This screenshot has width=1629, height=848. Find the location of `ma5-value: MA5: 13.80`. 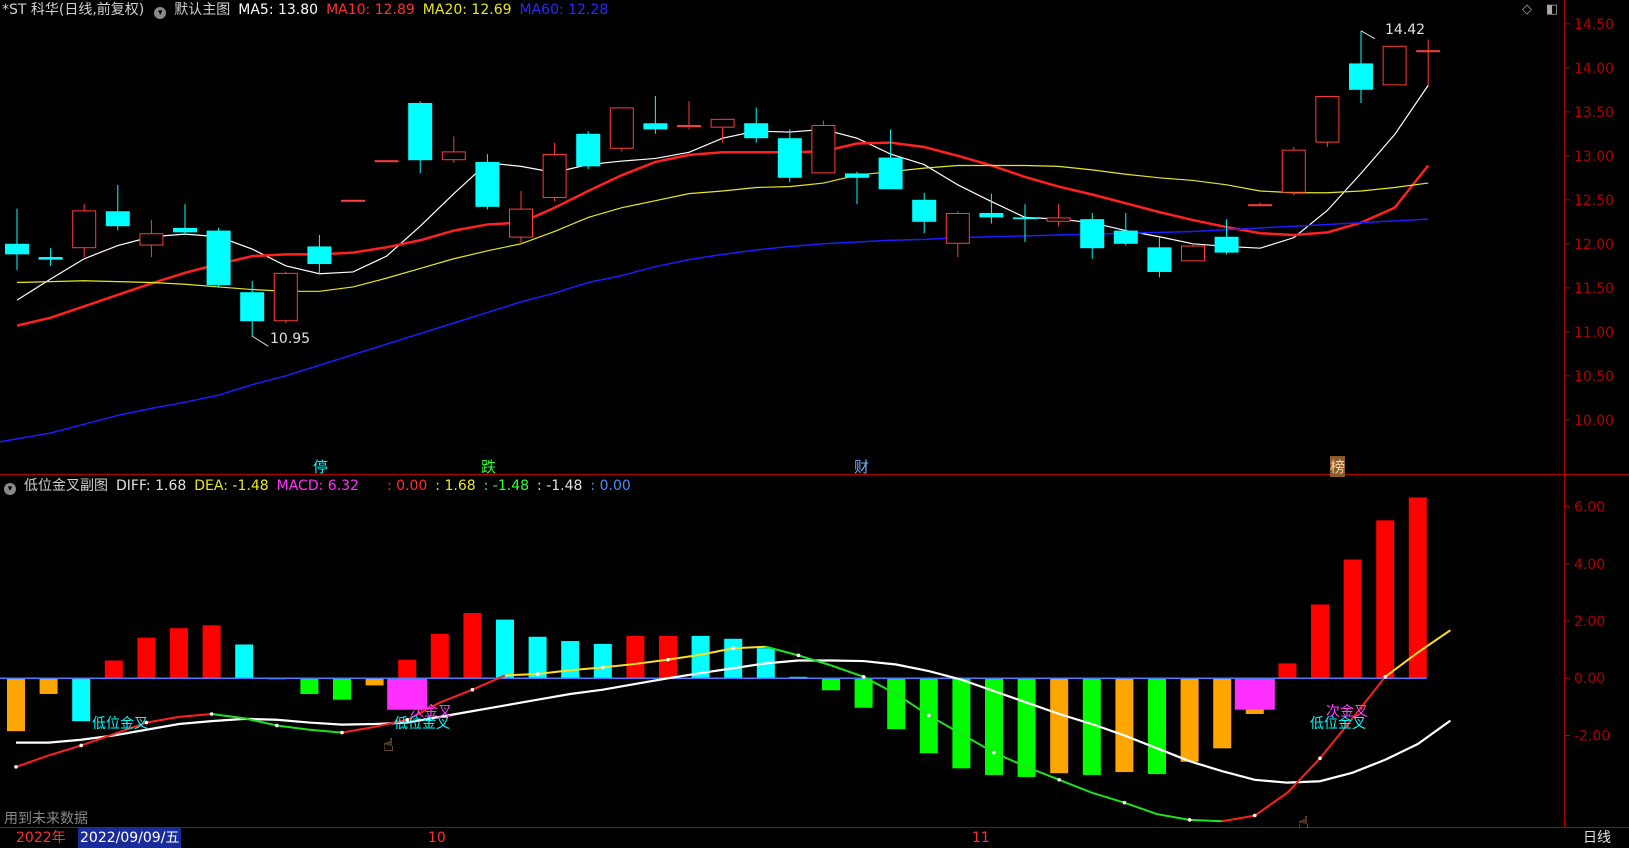

ma5-value: MA5: 13.80 is located at coordinates (278, 10).